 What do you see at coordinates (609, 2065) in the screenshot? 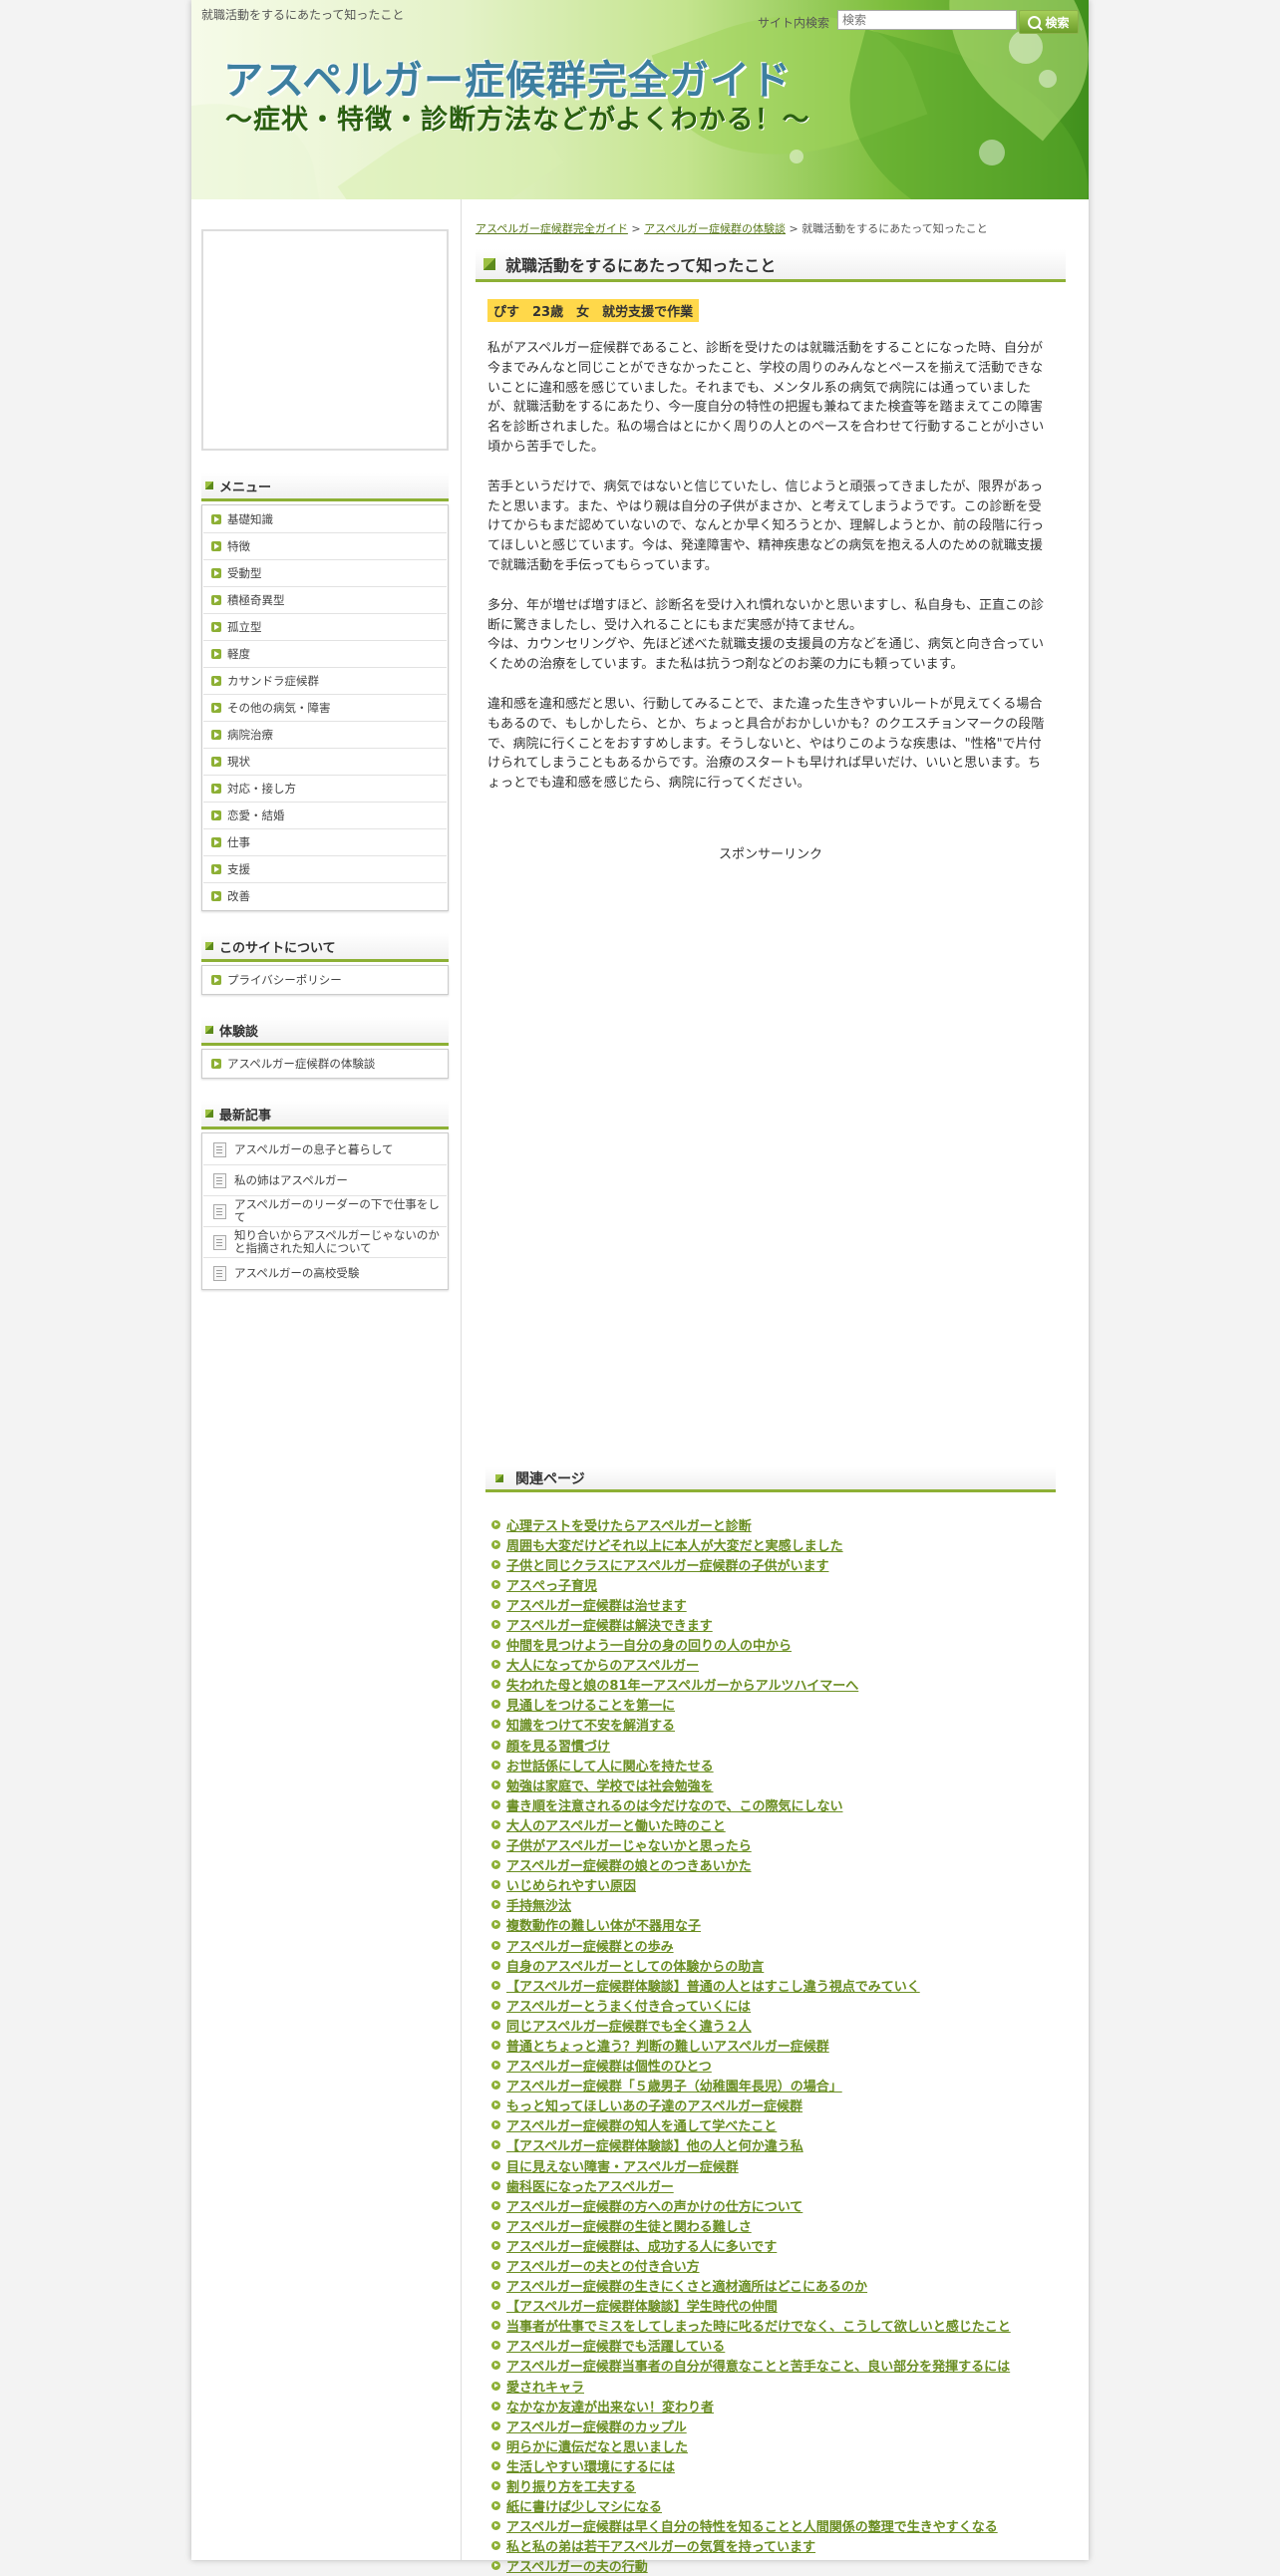
I see `related-link: アスペルガー症候群は個性のひとつ` at bounding box center [609, 2065].